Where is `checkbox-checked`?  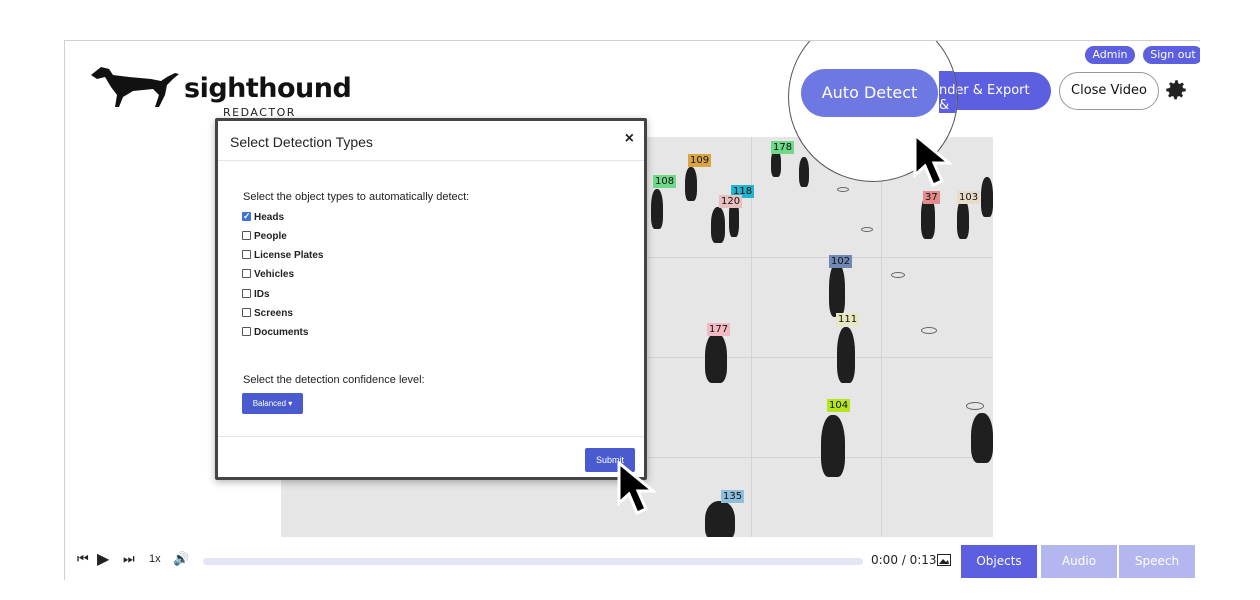
checkbox-checked is located at coordinates (246, 216).